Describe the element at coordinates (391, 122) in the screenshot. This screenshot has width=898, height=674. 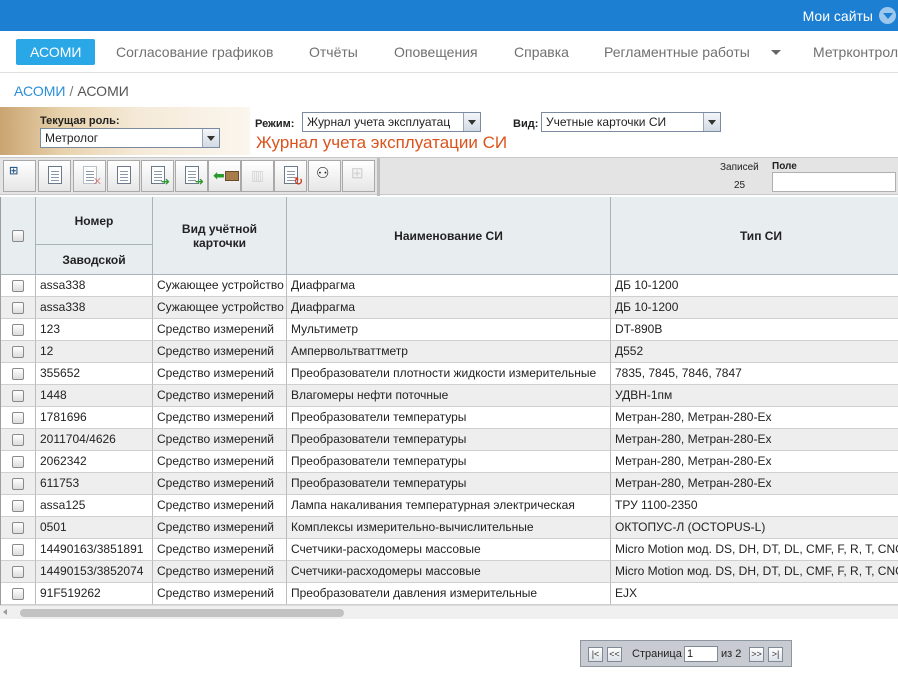
I see `mode-select: Журнал учета эксплуатац` at that location.